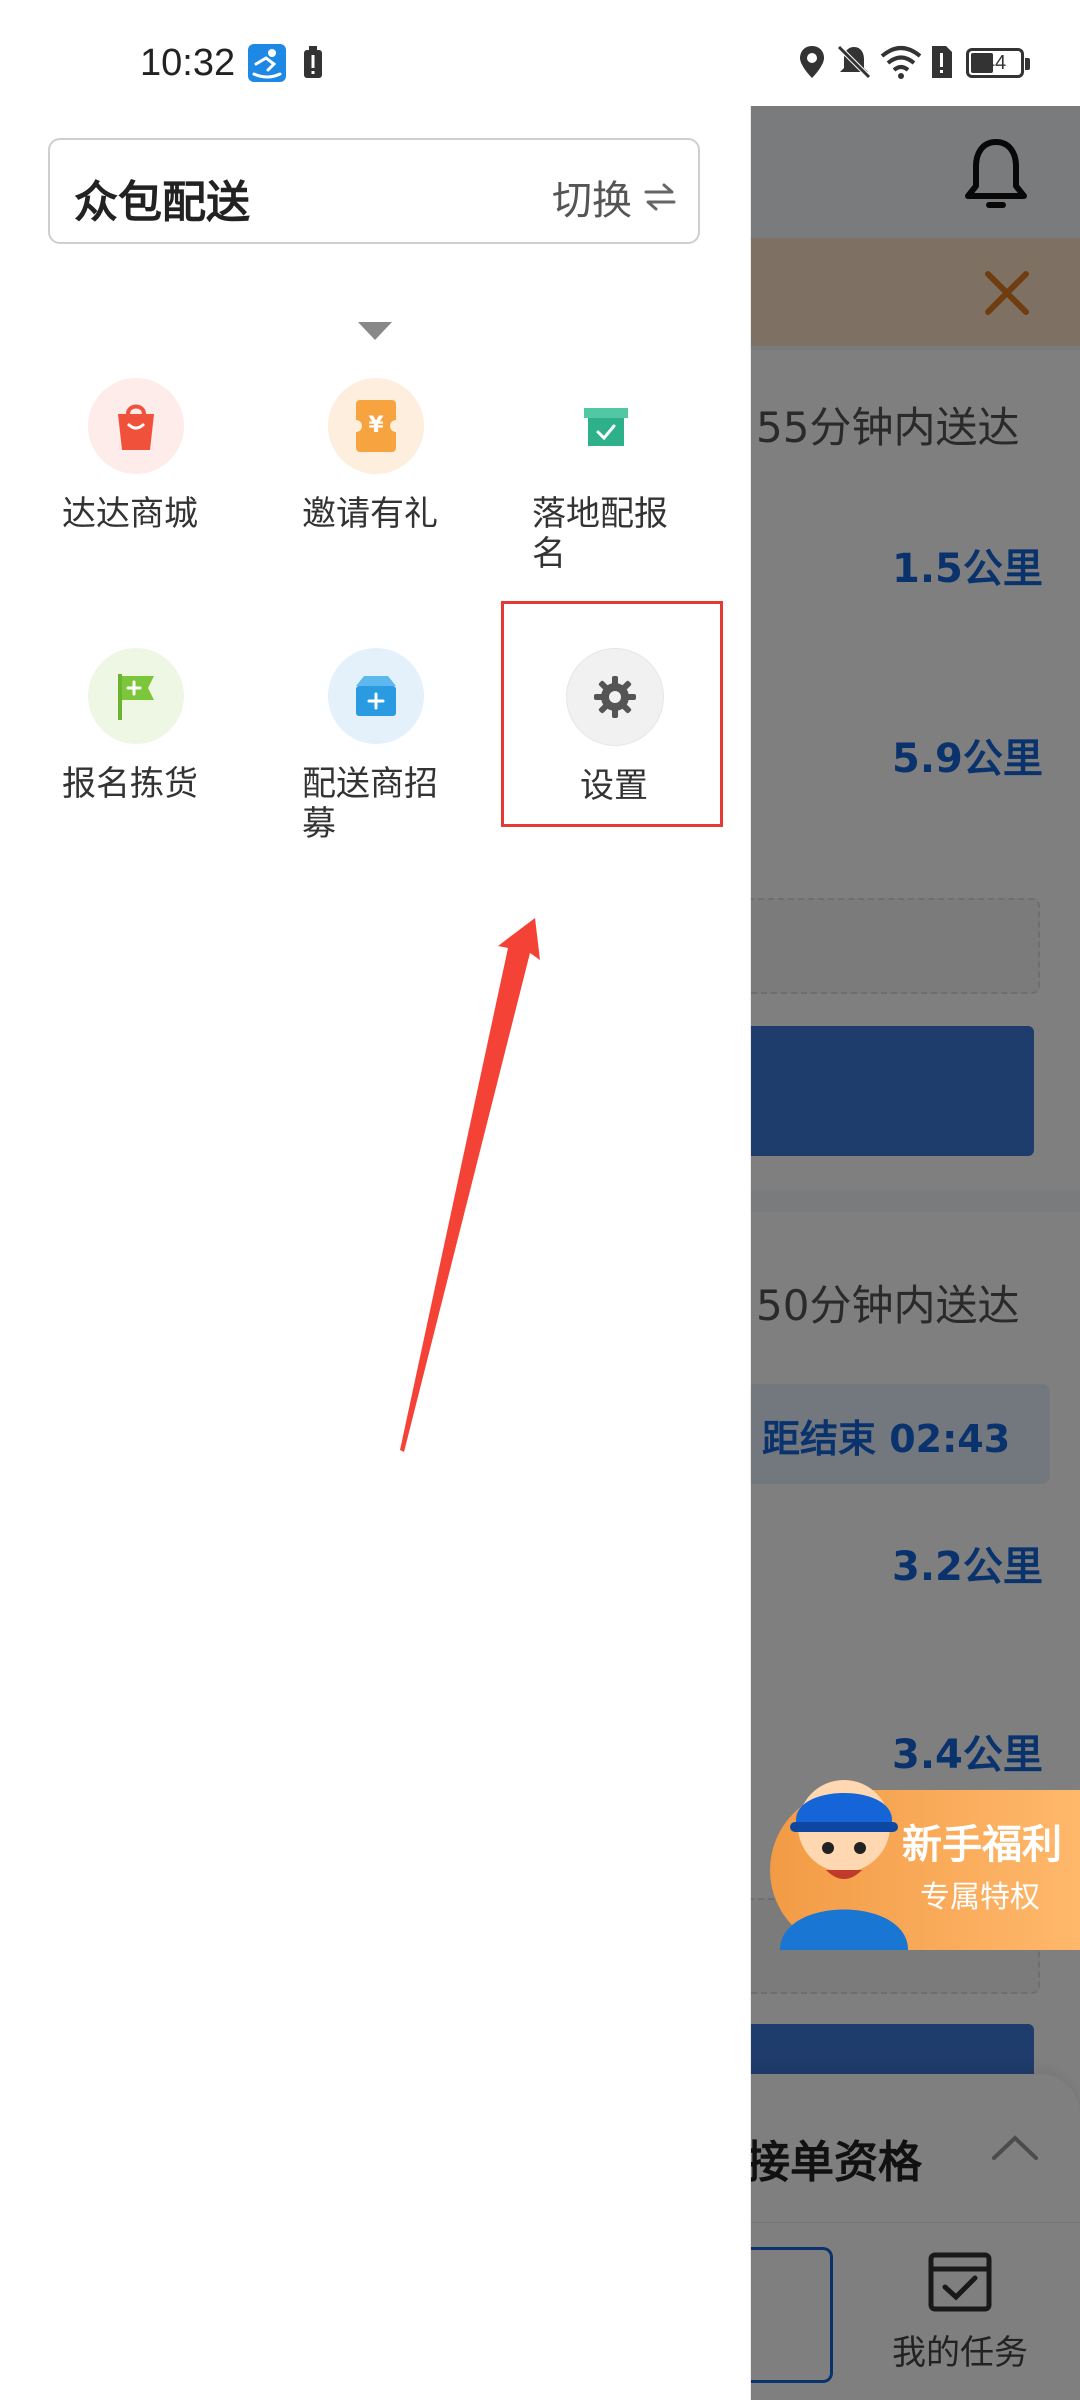 The width and height of the screenshot is (1080, 2400). Describe the element at coordinates (188, 63) in the screenshot. I see `status-time: 10:32` at that location.